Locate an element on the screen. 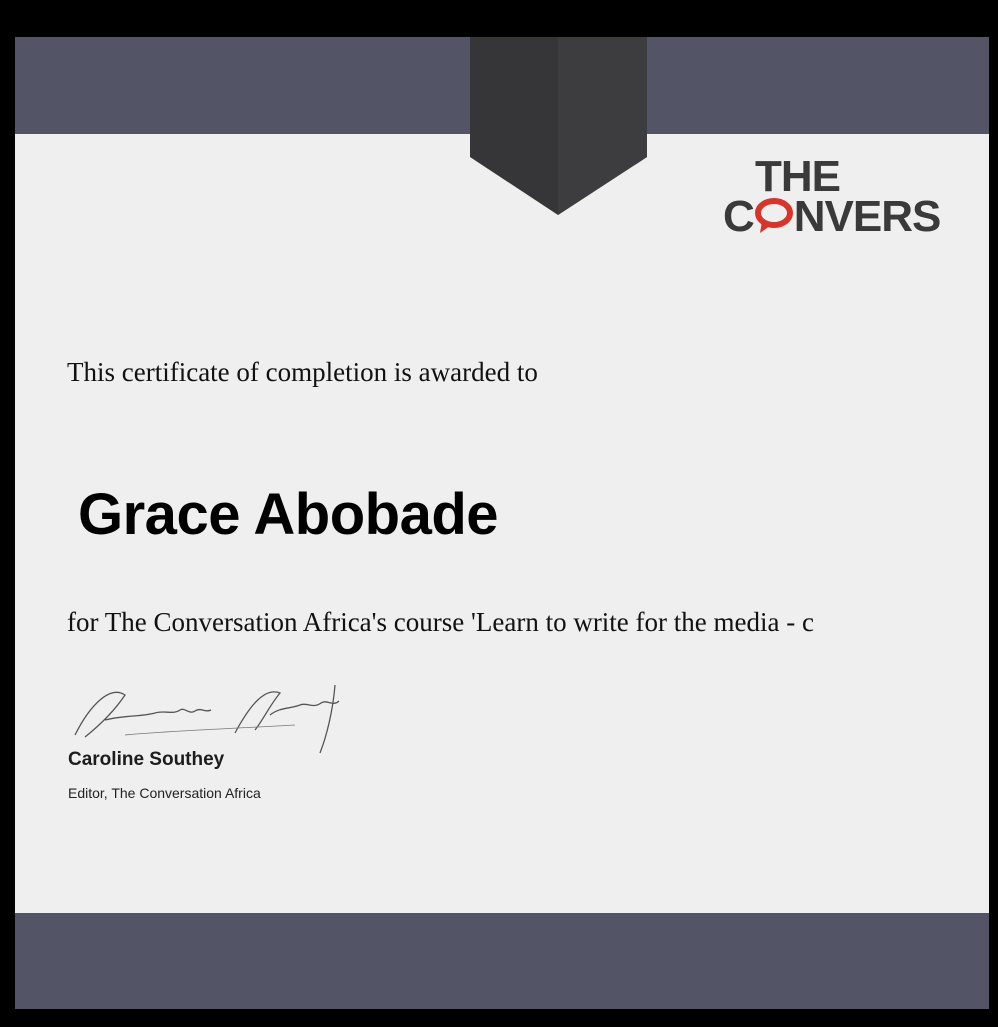 This screenshot has height=1027, width=998. handwritten-signature is located at coordinates (207, 719).